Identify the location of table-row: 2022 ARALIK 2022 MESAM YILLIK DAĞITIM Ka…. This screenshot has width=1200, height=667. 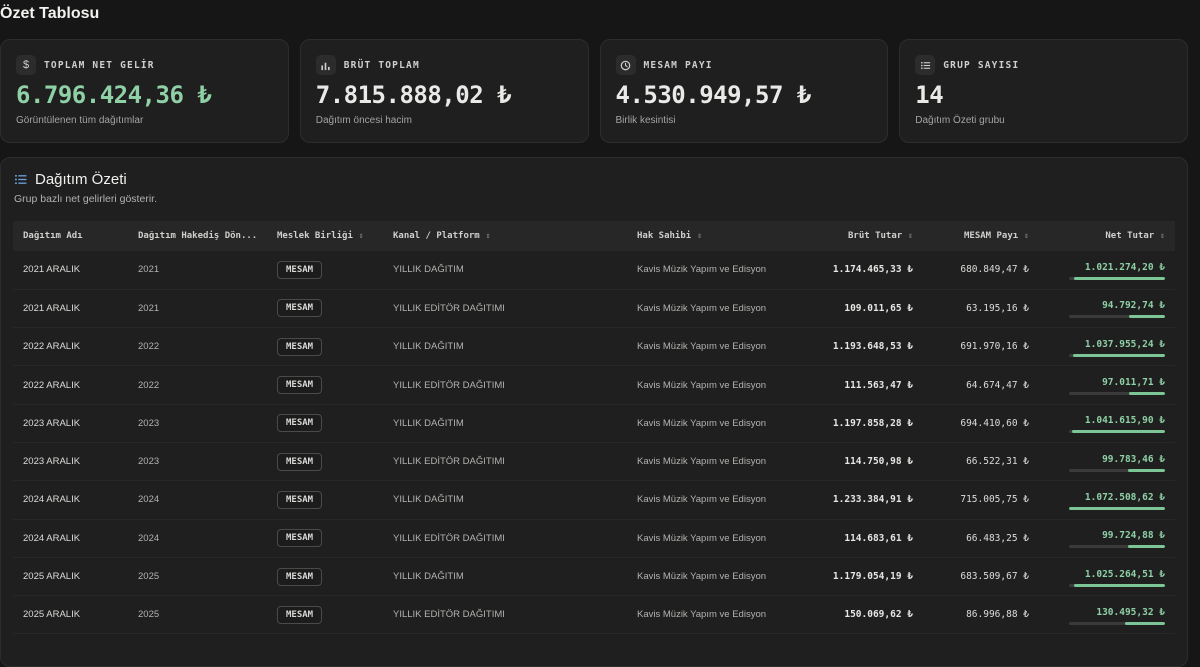
(594, 347).